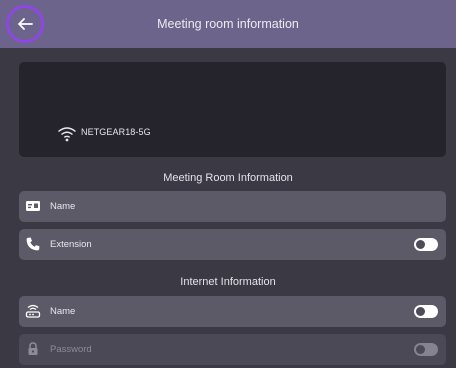 Image resolution: width=456 pixels, height=368 pixels. What do you see at coordinates (116, 132) in the screenshot?
I see `wifi-ssid-label: NETGEAR18-5G` at bounding box center [116, 132].